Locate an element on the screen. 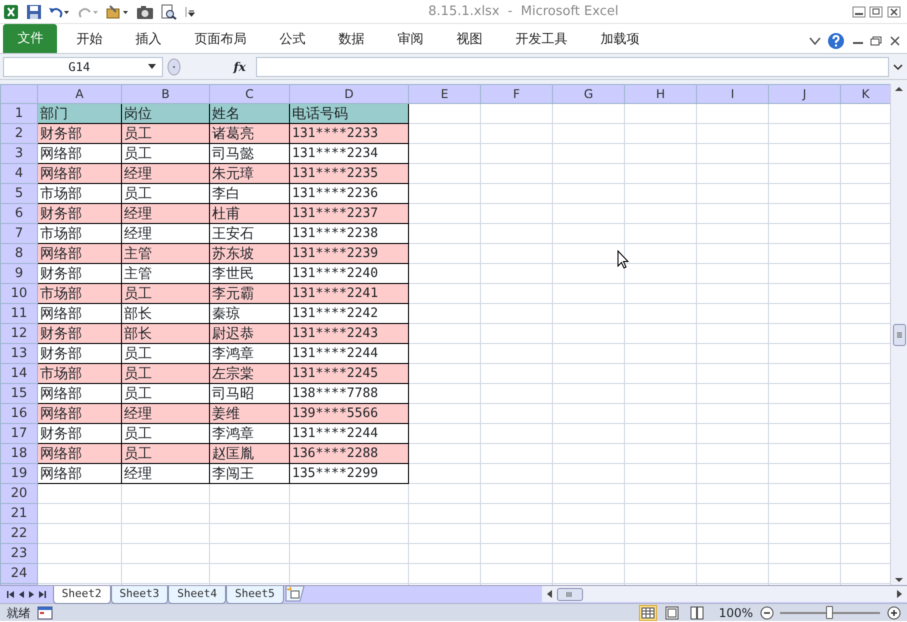 Image resolution: width=907 pixels, height=622 pixels. column-header: D is located at coordinates (349, 94).